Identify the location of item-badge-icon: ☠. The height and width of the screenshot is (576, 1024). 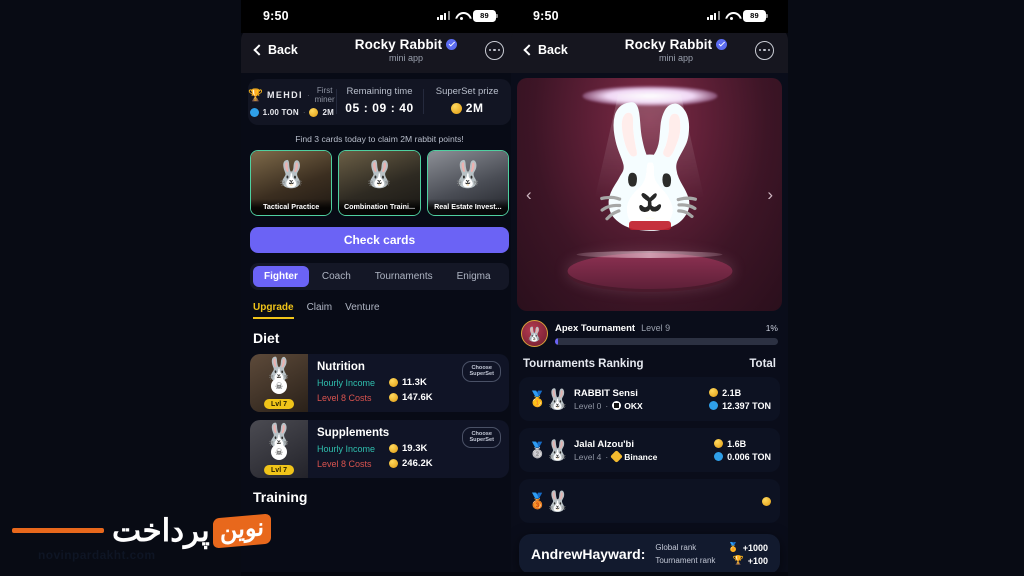
(279, 452).